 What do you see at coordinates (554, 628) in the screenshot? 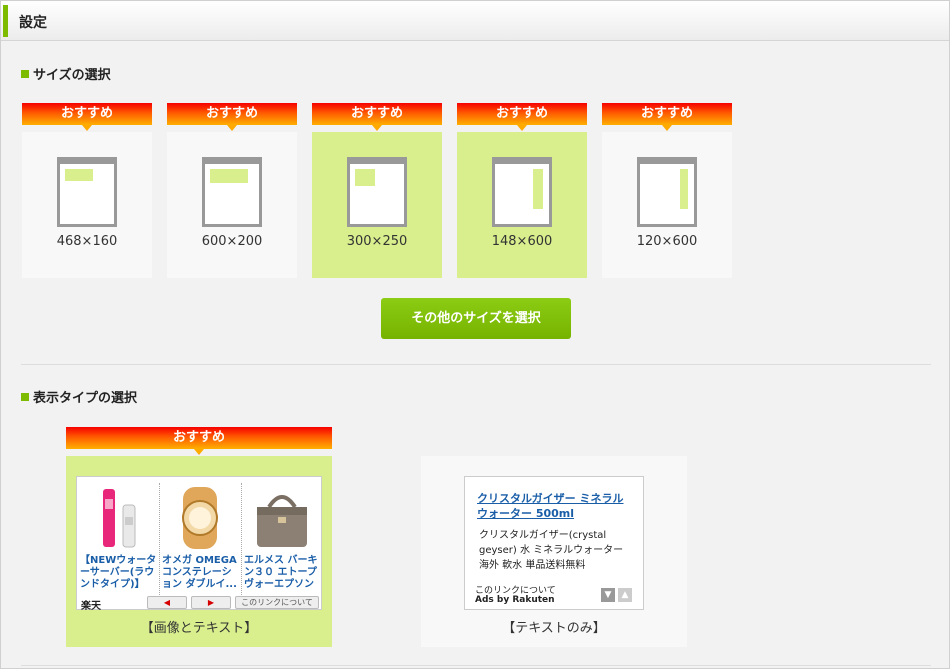
I see `type-label-text-only: 【テキストのみ】` at bounding box center [554, 628].